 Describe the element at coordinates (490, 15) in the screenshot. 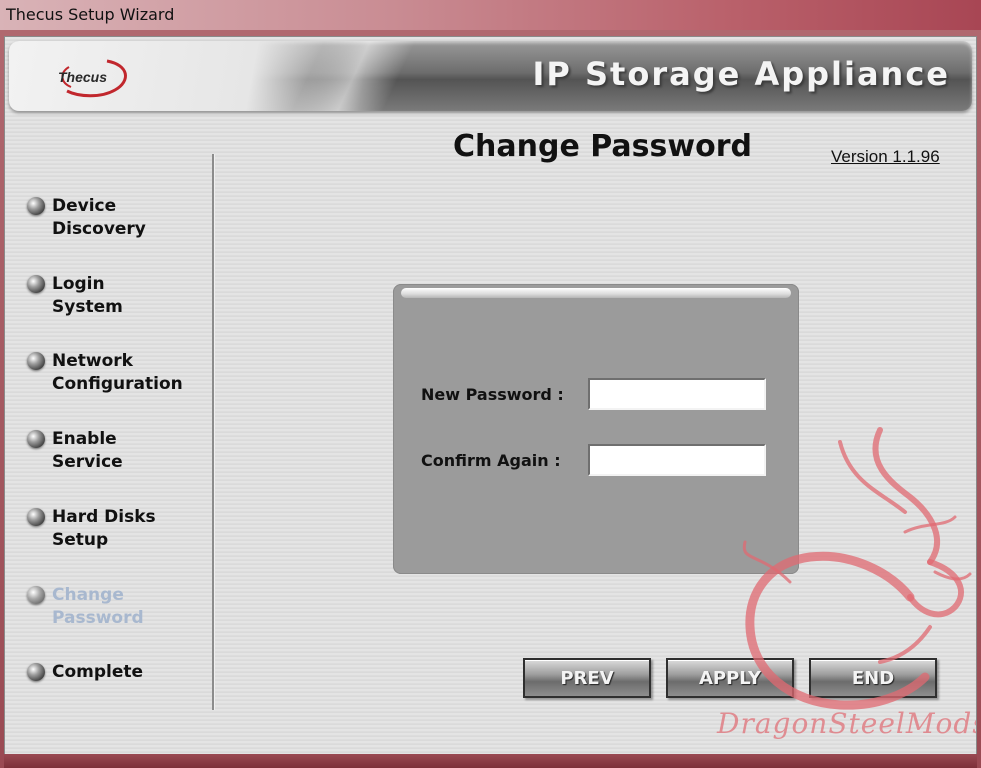

I see `window-title-bar: Thecus Setup Wizard` at that location.